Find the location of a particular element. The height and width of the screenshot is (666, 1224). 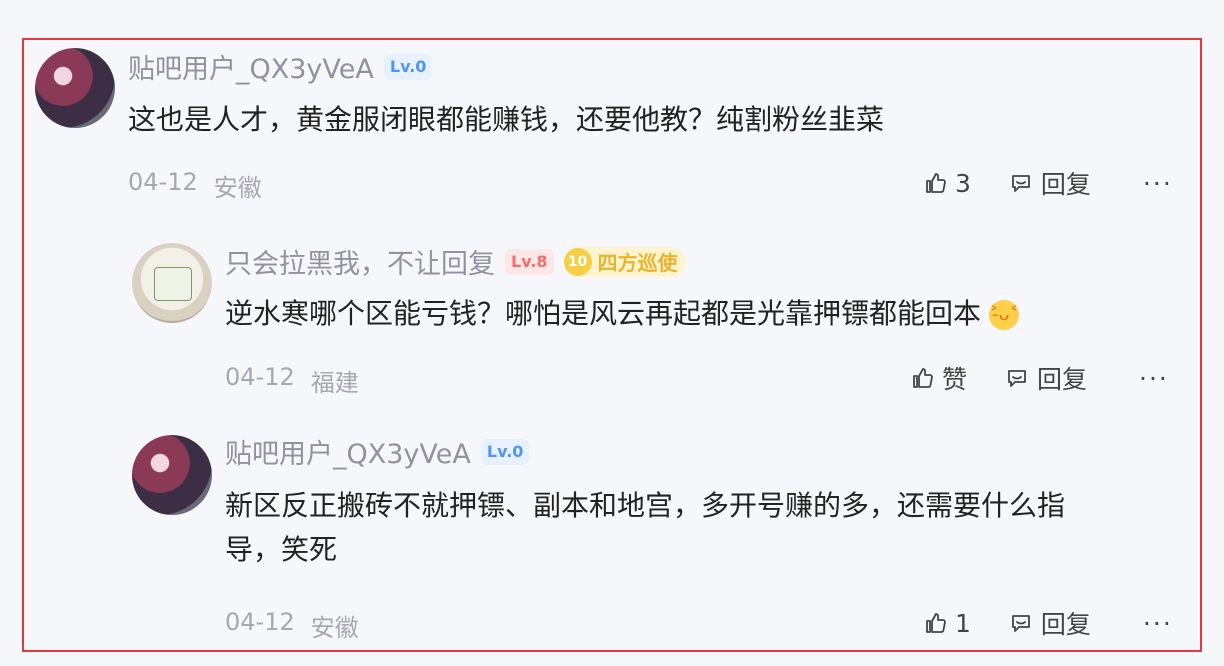

comment-actions: 1 回复 ··· is located at coordinates (1048, 623).